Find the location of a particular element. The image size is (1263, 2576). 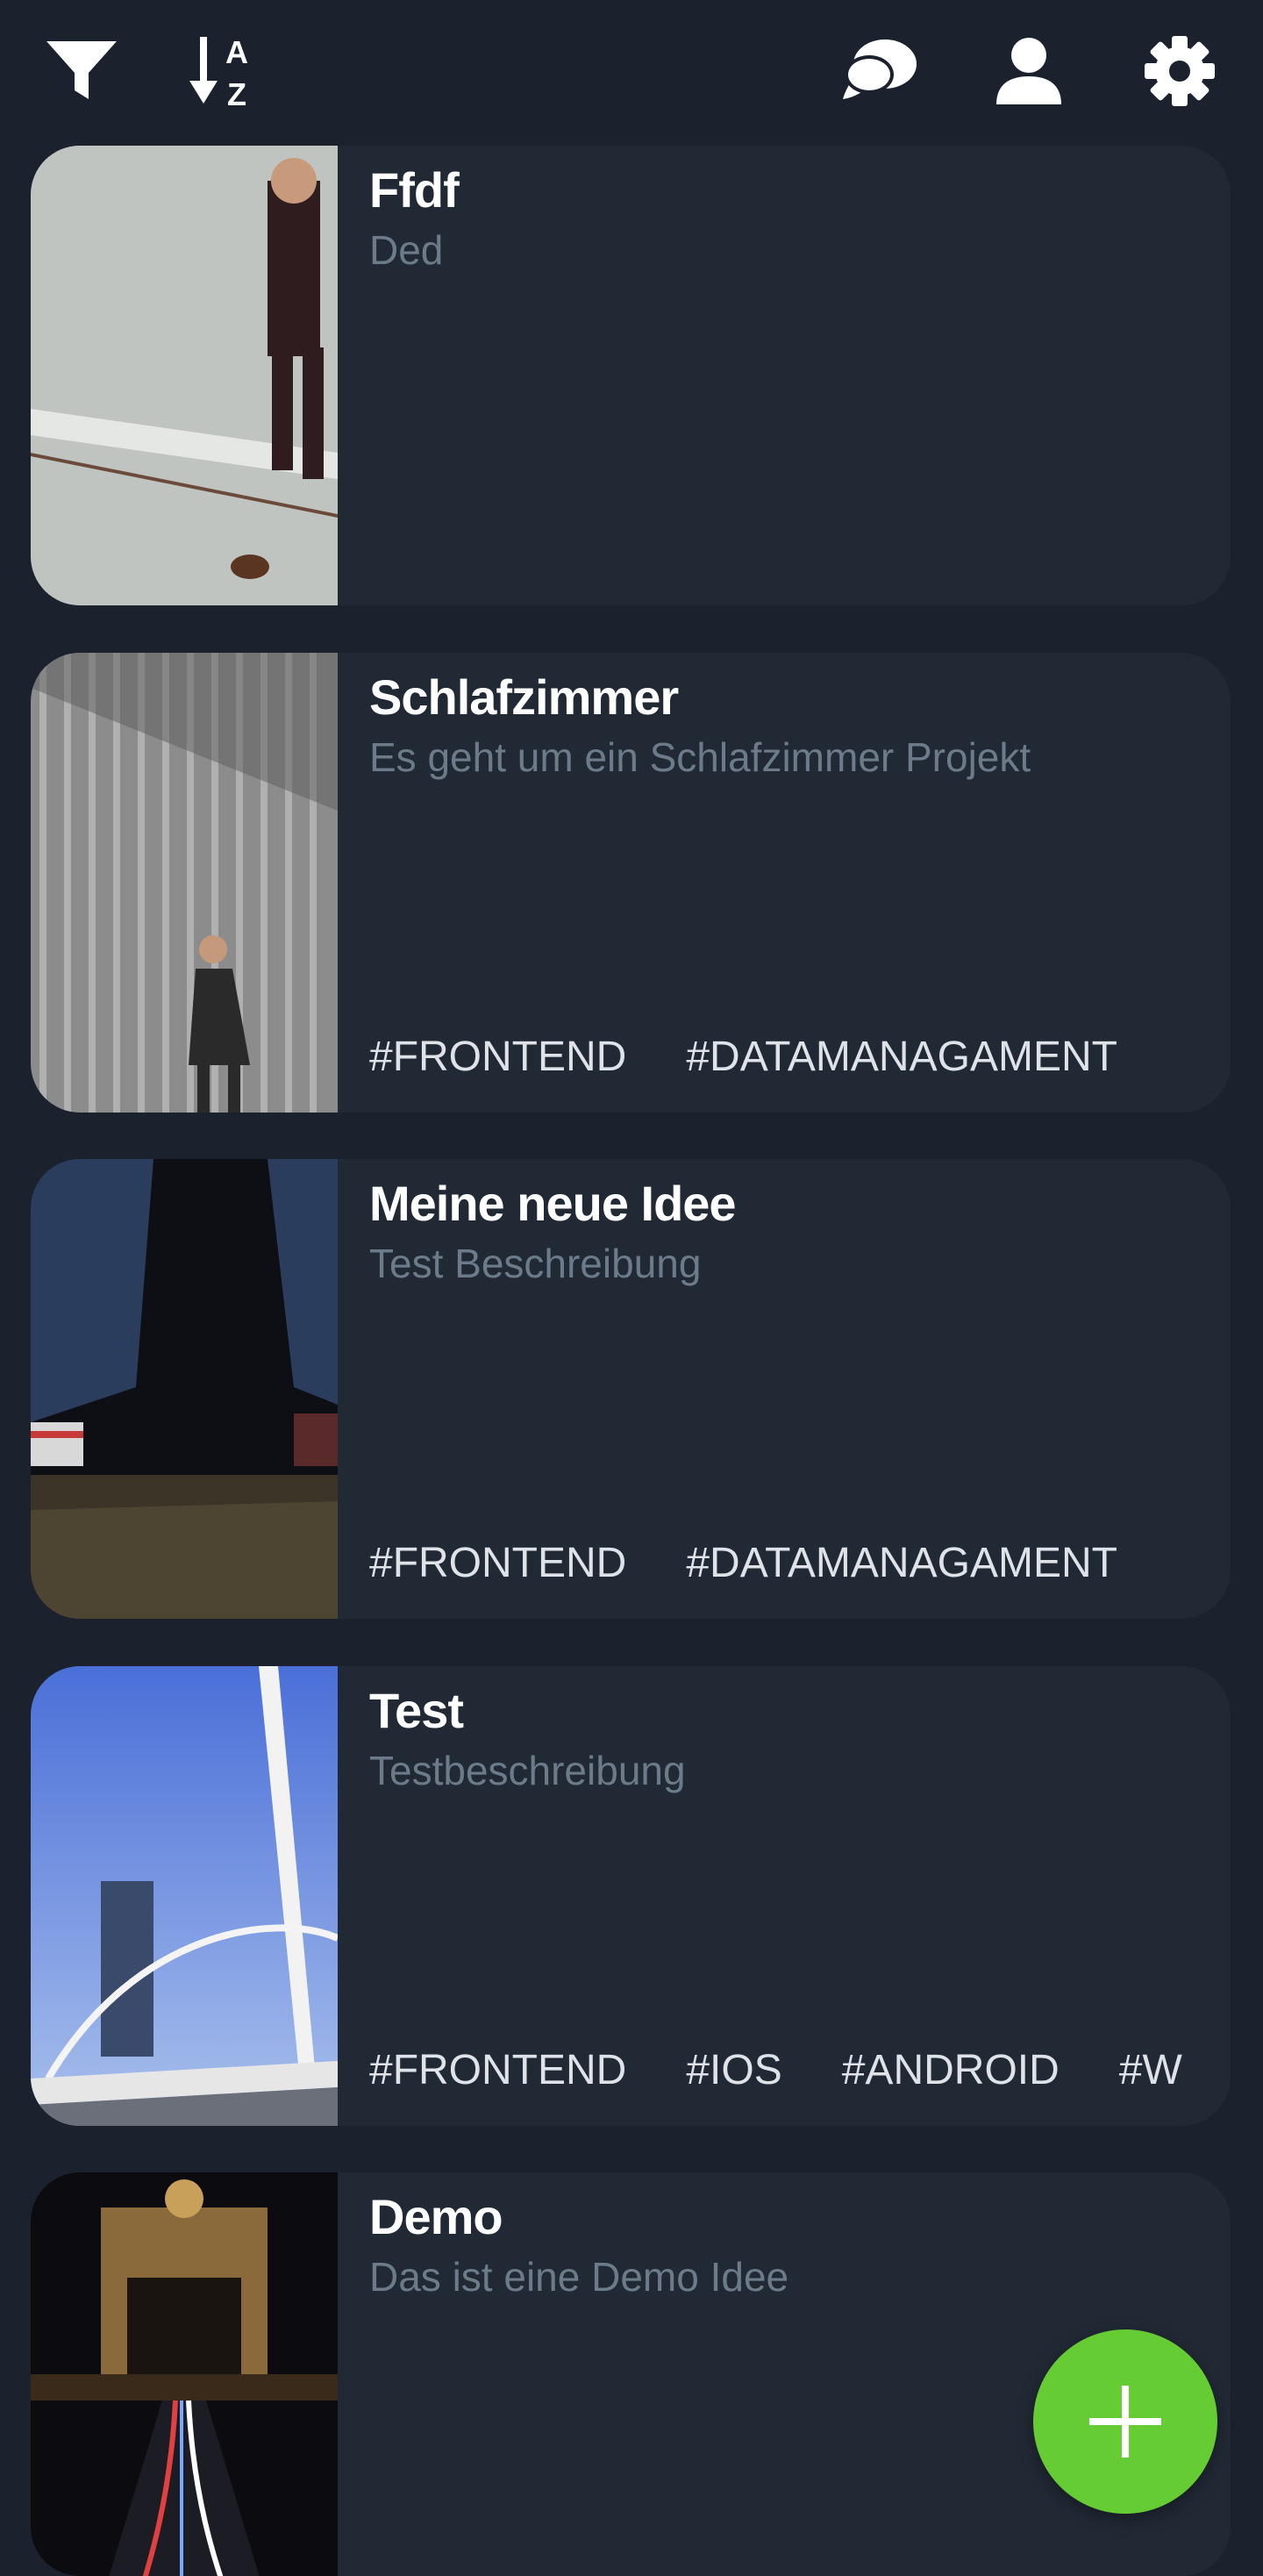

sort-alpha-icon: A Z is located at coordinates (228, 71).